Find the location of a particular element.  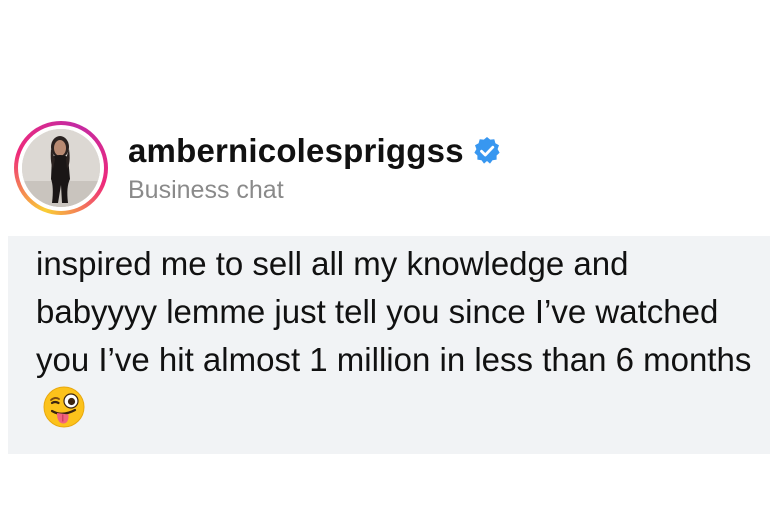

username: ambernicolespriggss is located at coordinates (296, 151).